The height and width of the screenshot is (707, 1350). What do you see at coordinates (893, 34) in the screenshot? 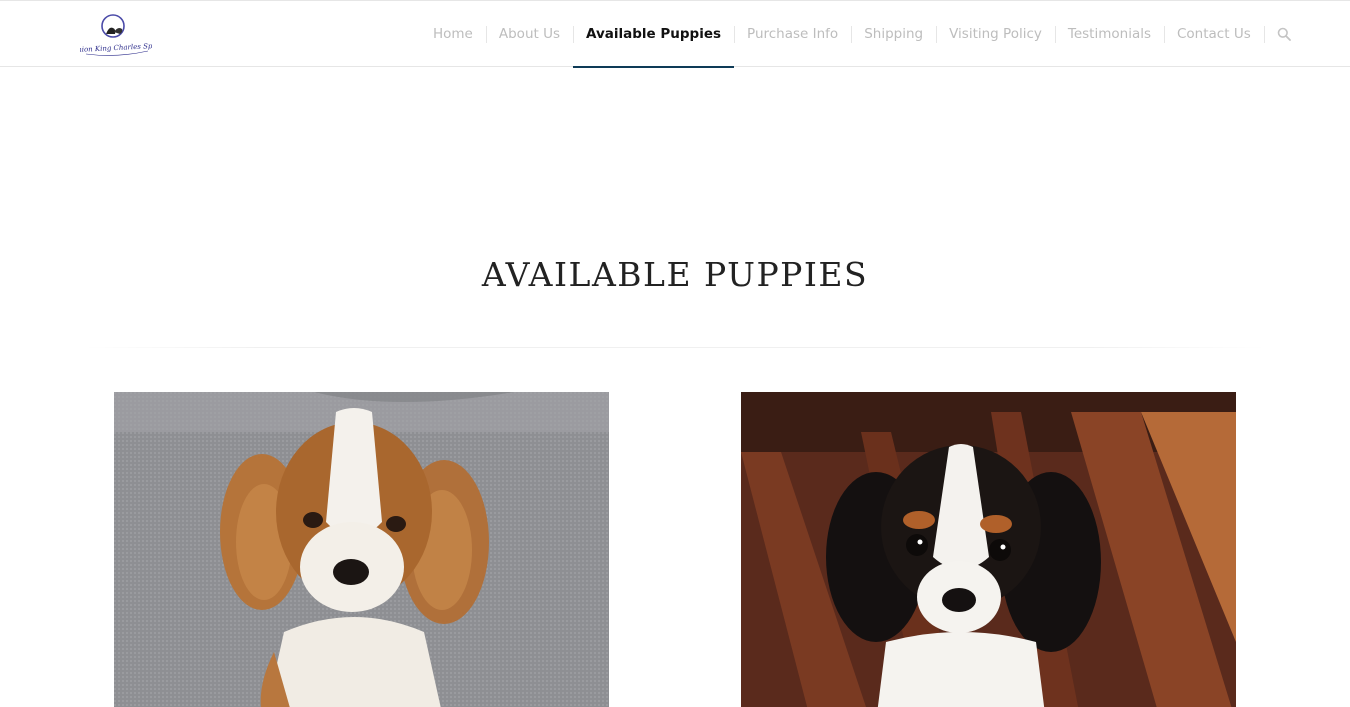
I see `nav-shipping: Shipping` at bounding box center [893, 34].